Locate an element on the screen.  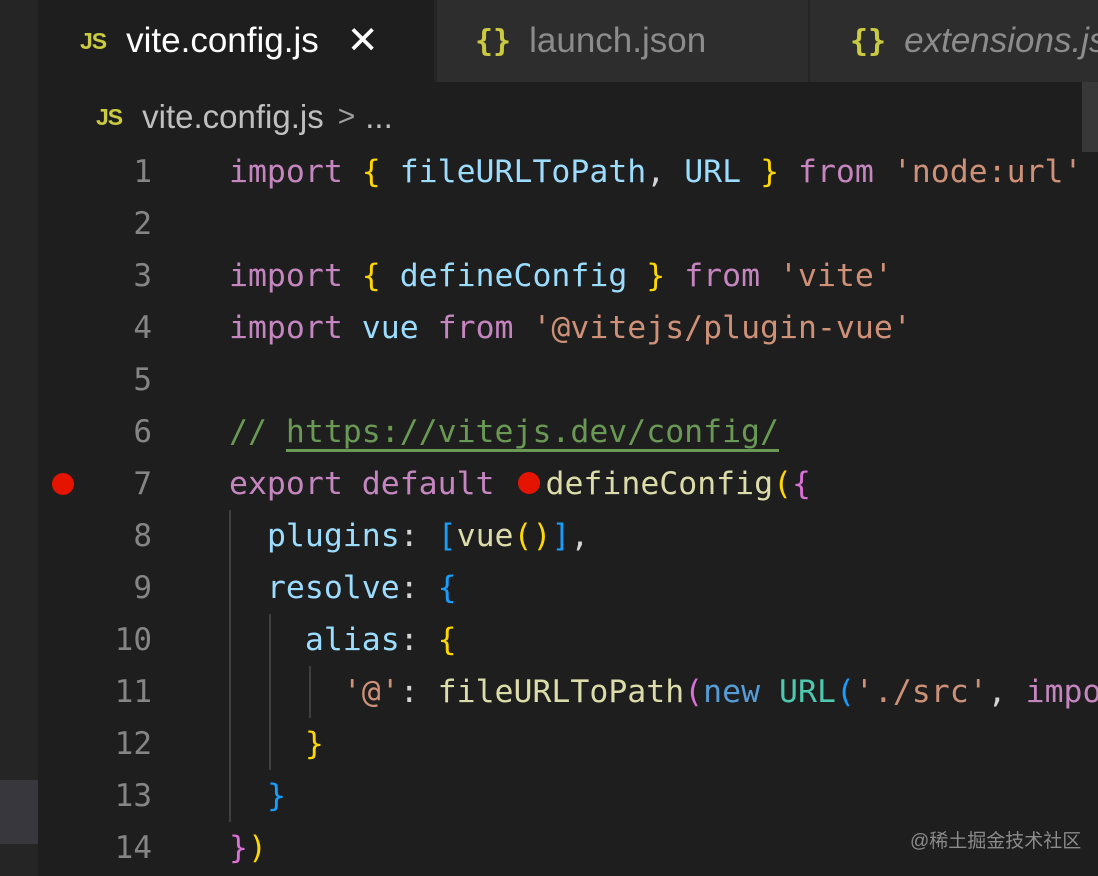
code-line: 2 is located at coordinates (568, 224).